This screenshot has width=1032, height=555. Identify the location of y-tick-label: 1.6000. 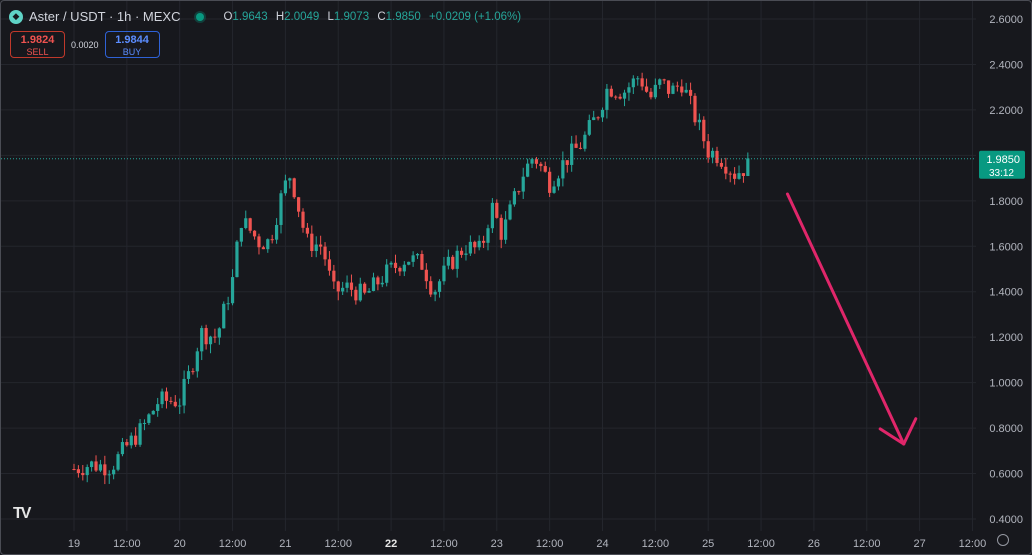
(1006, 247).